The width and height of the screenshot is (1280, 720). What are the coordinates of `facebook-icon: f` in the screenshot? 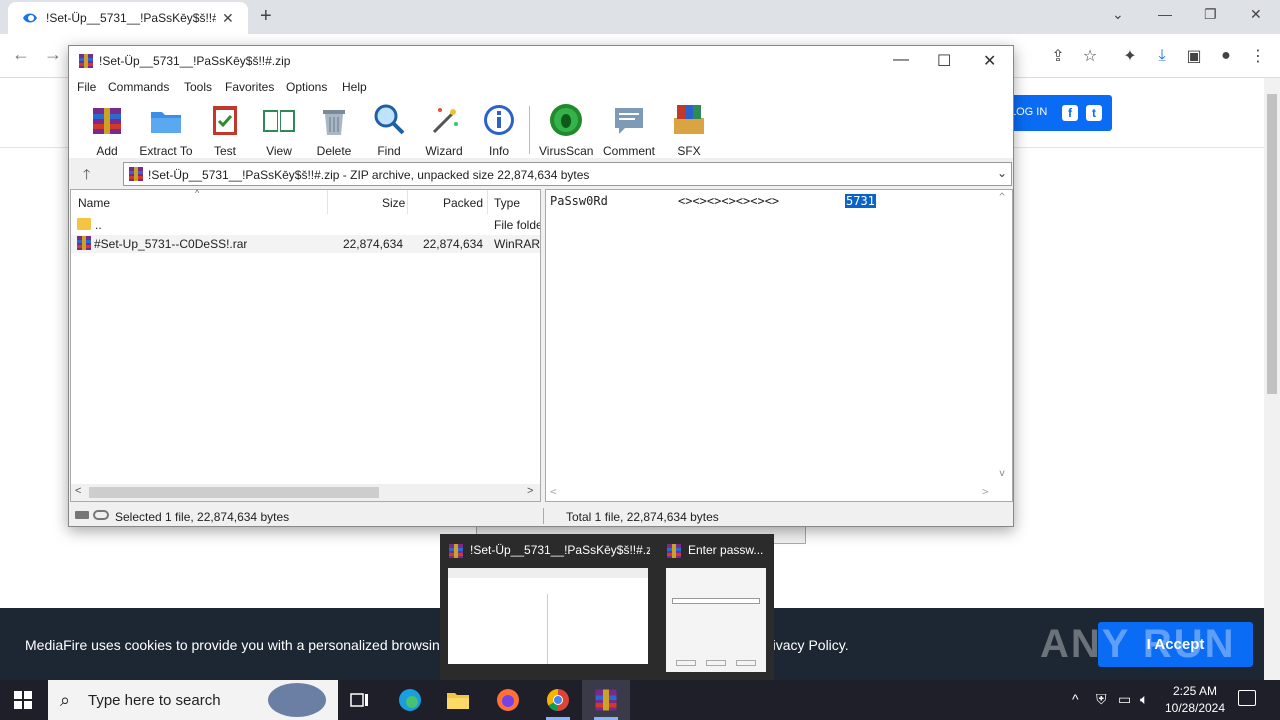 It's located at (1070, 113).